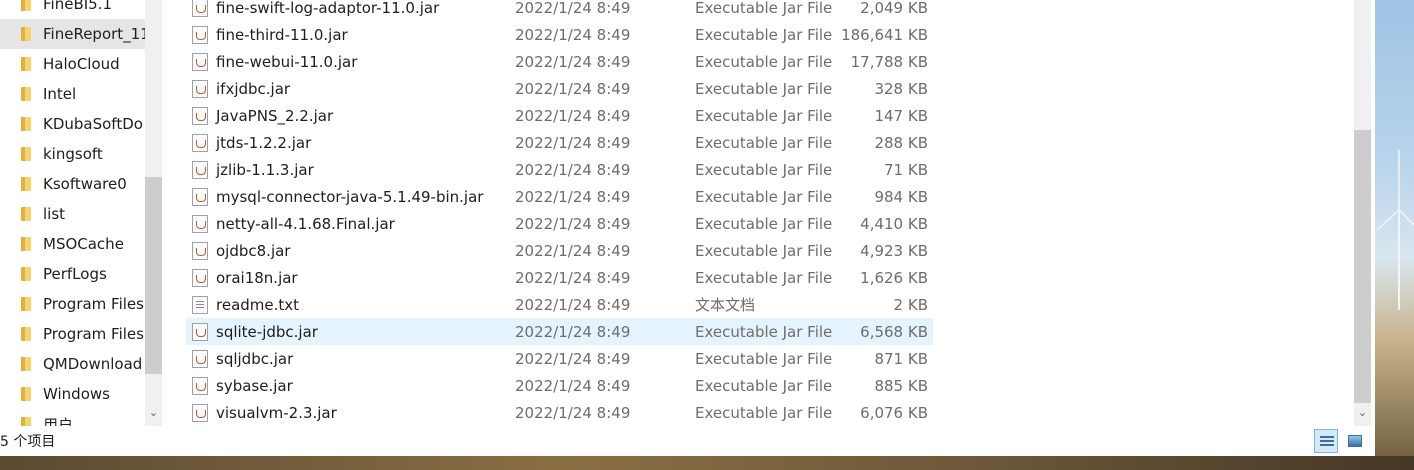 Image resolution: width=1414 pixels, height=470 pixels. I want to click on file-type: 文本文档, so click(725, 305).